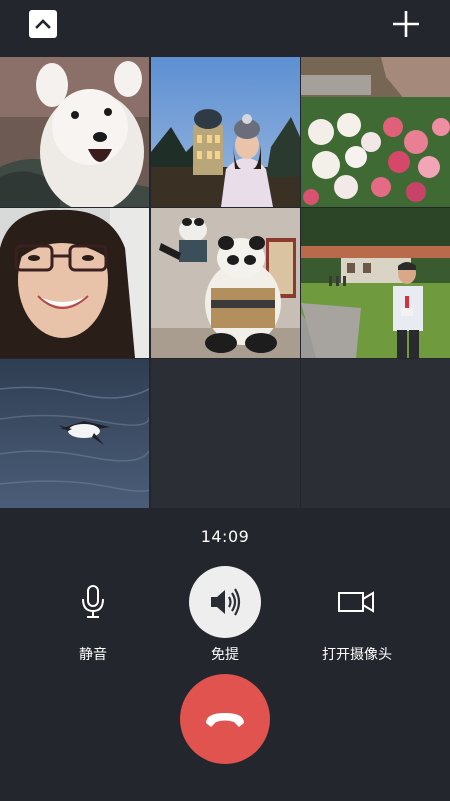 This screenshot has width=450, height=801. Describe the element at coordinates (225, 28) in the screenshot. I see `top-bar` at that location.